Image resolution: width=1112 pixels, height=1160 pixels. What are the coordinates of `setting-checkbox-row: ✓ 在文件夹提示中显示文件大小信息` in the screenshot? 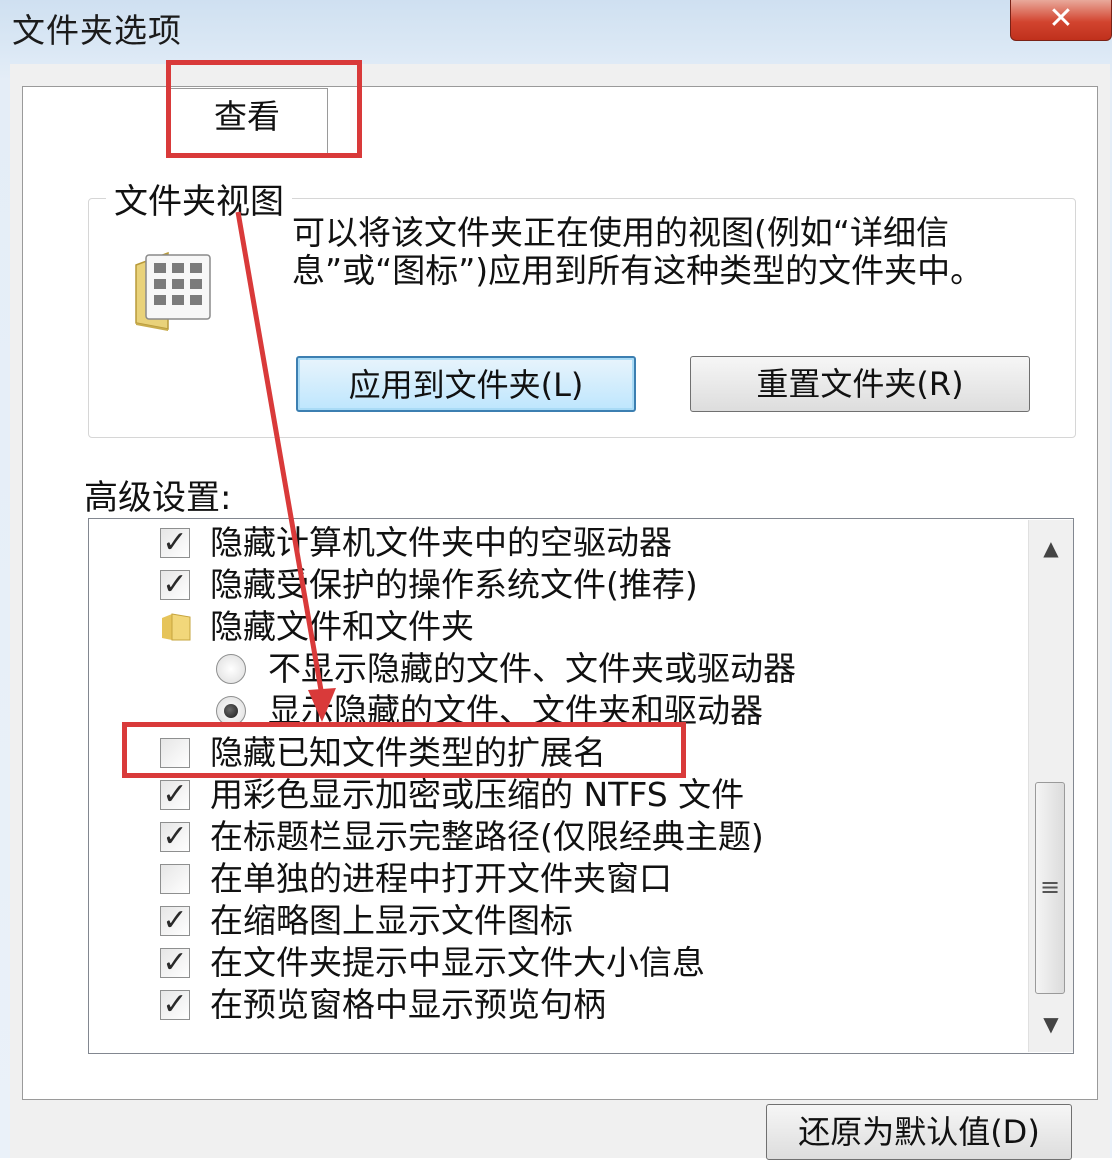 It's located at (590, 963).